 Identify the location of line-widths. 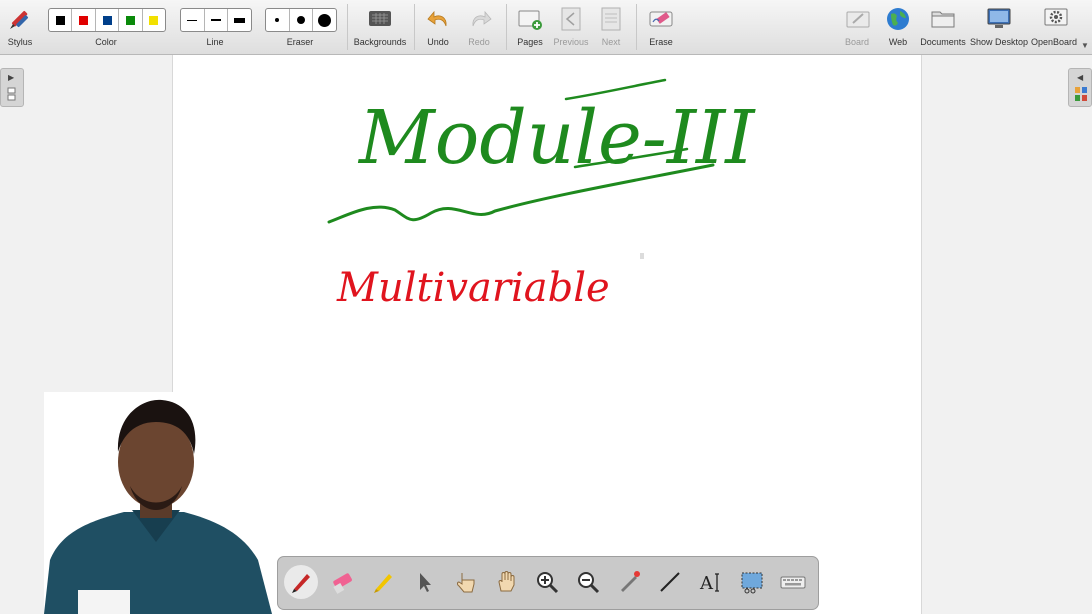
(216, 20).